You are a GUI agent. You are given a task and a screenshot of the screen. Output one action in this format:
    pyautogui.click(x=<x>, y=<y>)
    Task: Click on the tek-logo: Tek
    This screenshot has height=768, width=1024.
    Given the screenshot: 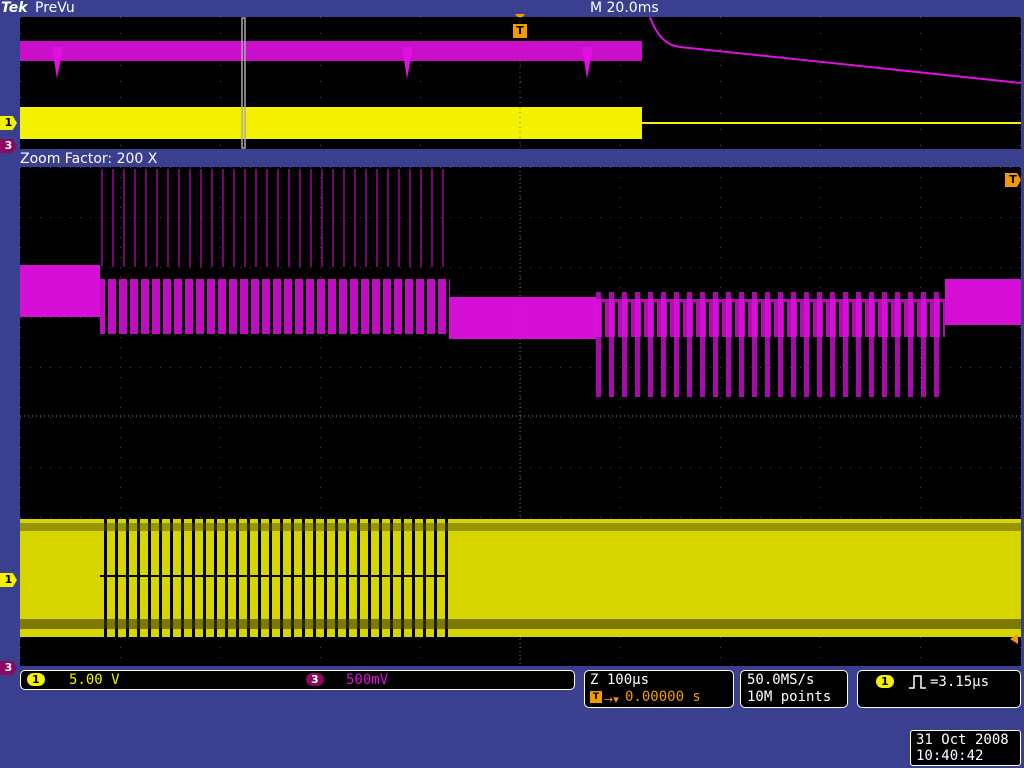 What is the action you would take?
    pyautogui.click(x=14, y=8)
    